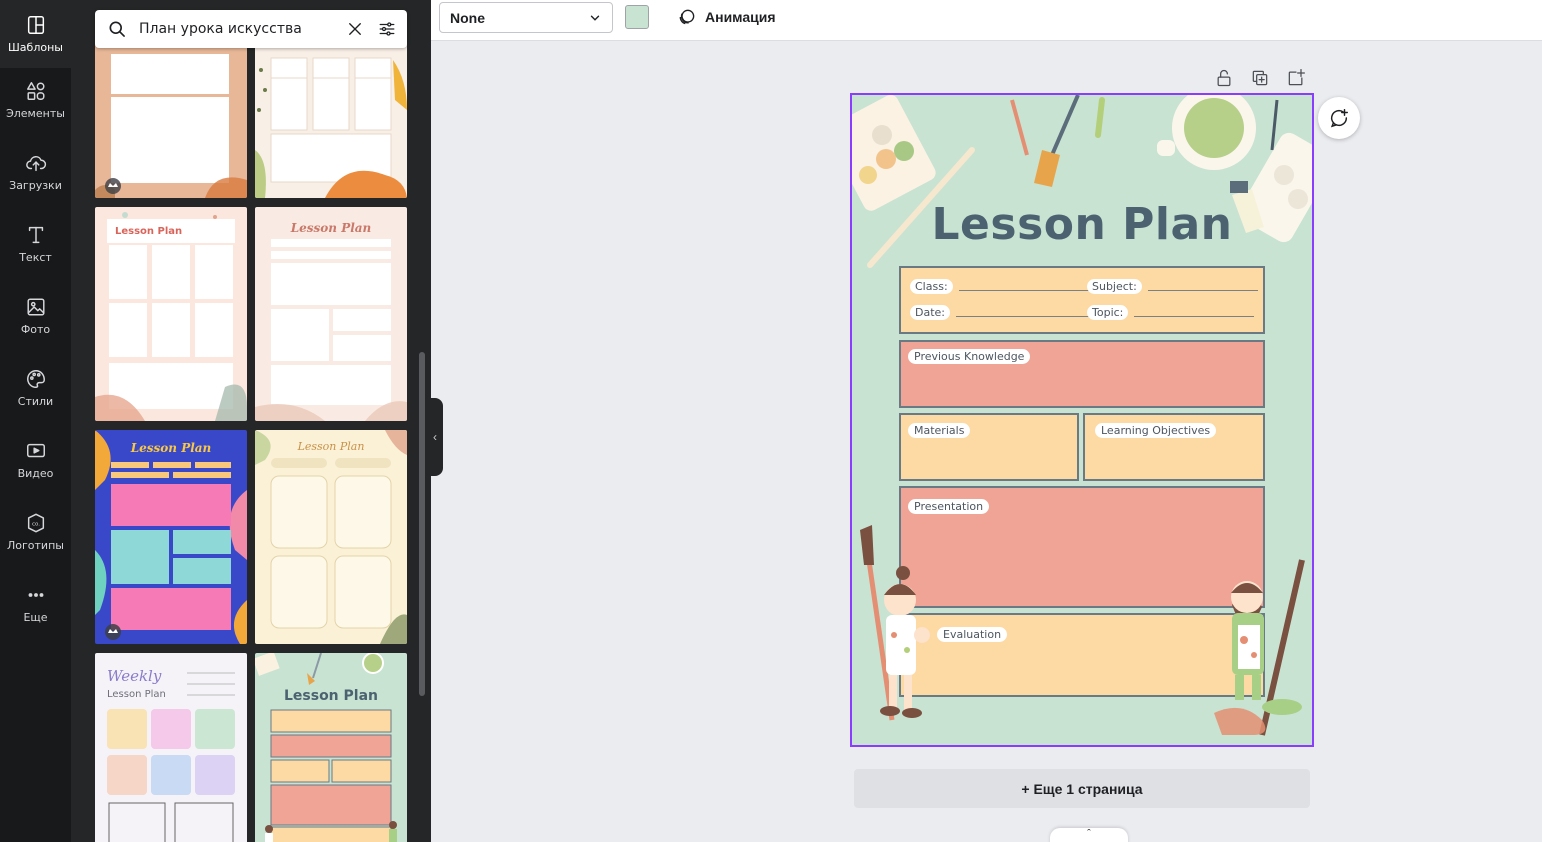 The image size is (1542, 842). What do you see at coordinates (1082, 224) in the screenshot?
I see `page-title: Lesson Plan` at bounding box center [1082, 224].